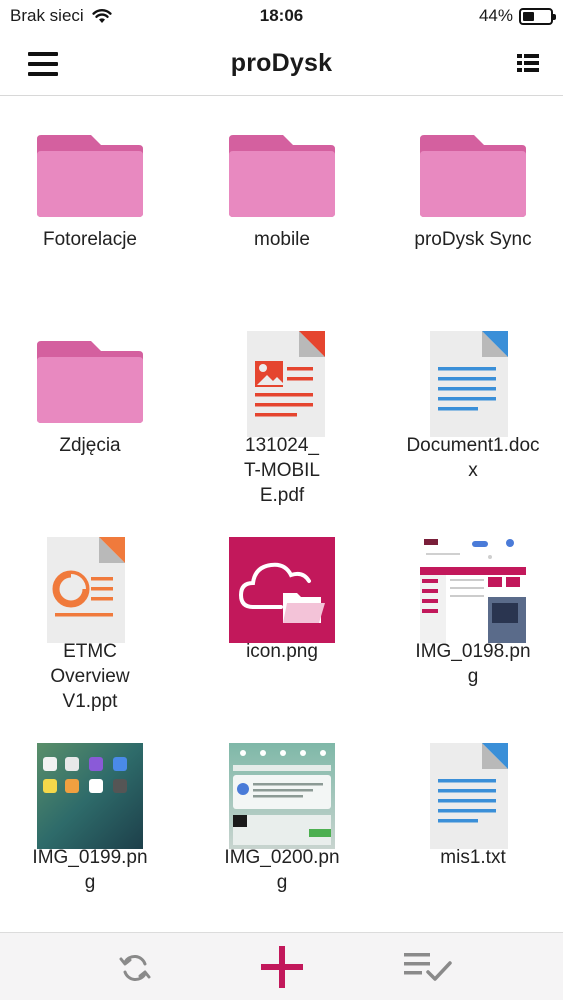  I want to click on folder-item: Zdjęcia, so click(90, 403).